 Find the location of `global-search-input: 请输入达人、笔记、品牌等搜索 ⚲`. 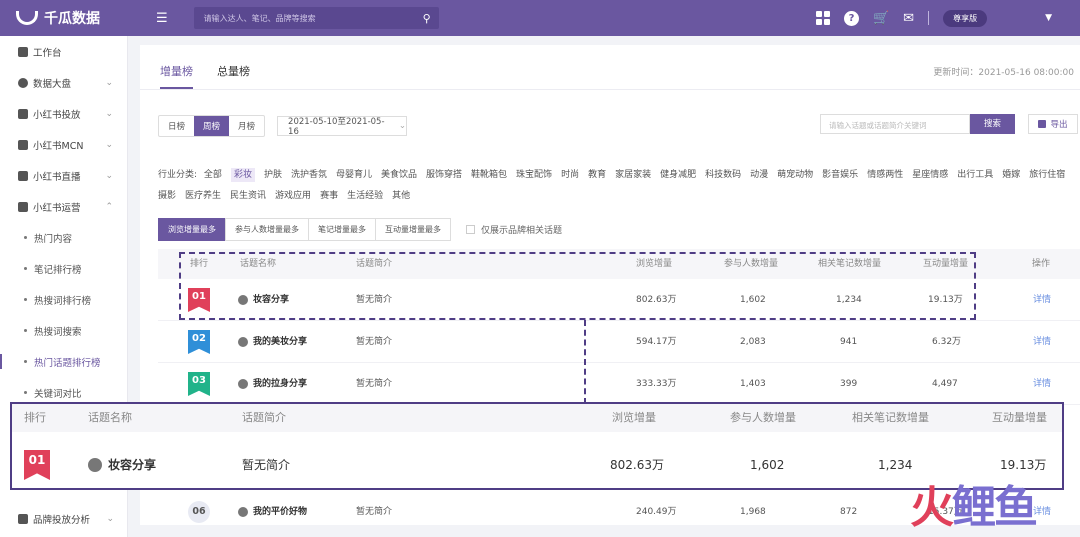

global-search-input: 请输入达人、笔记、品牌等搜索 ⚲ is located at coordinates (316, 18).